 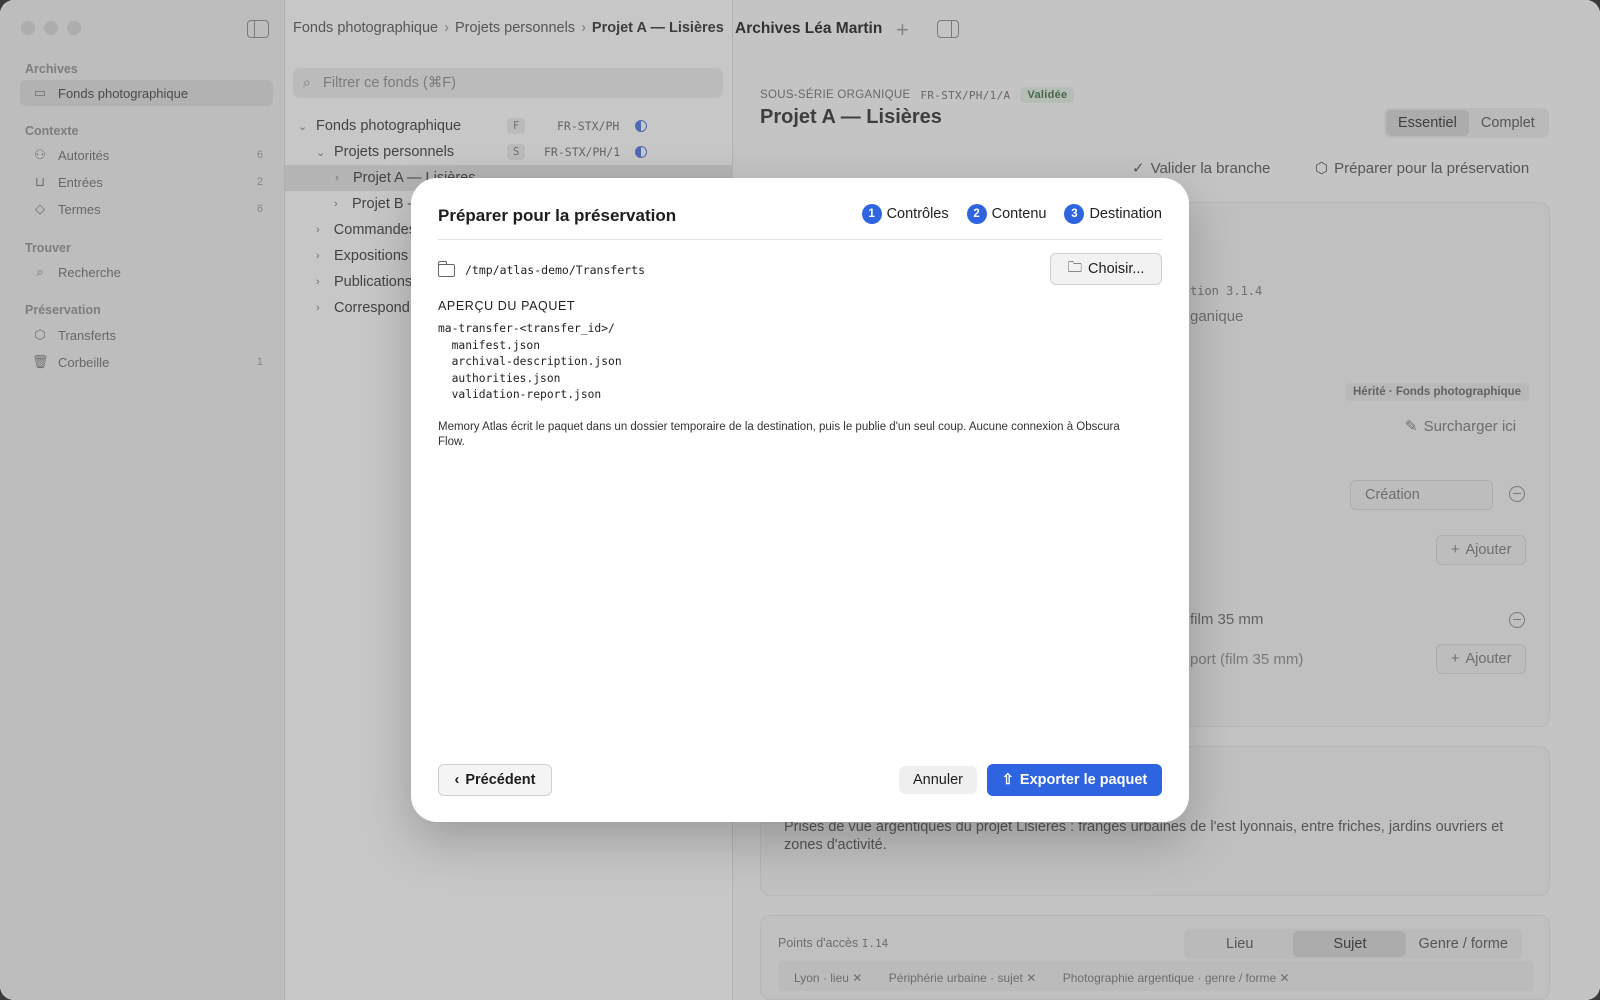 What do you see at coordinates (917, 214) in the screenshot?
I see `step-label: Contrôles` at bounding box center [917, 214].